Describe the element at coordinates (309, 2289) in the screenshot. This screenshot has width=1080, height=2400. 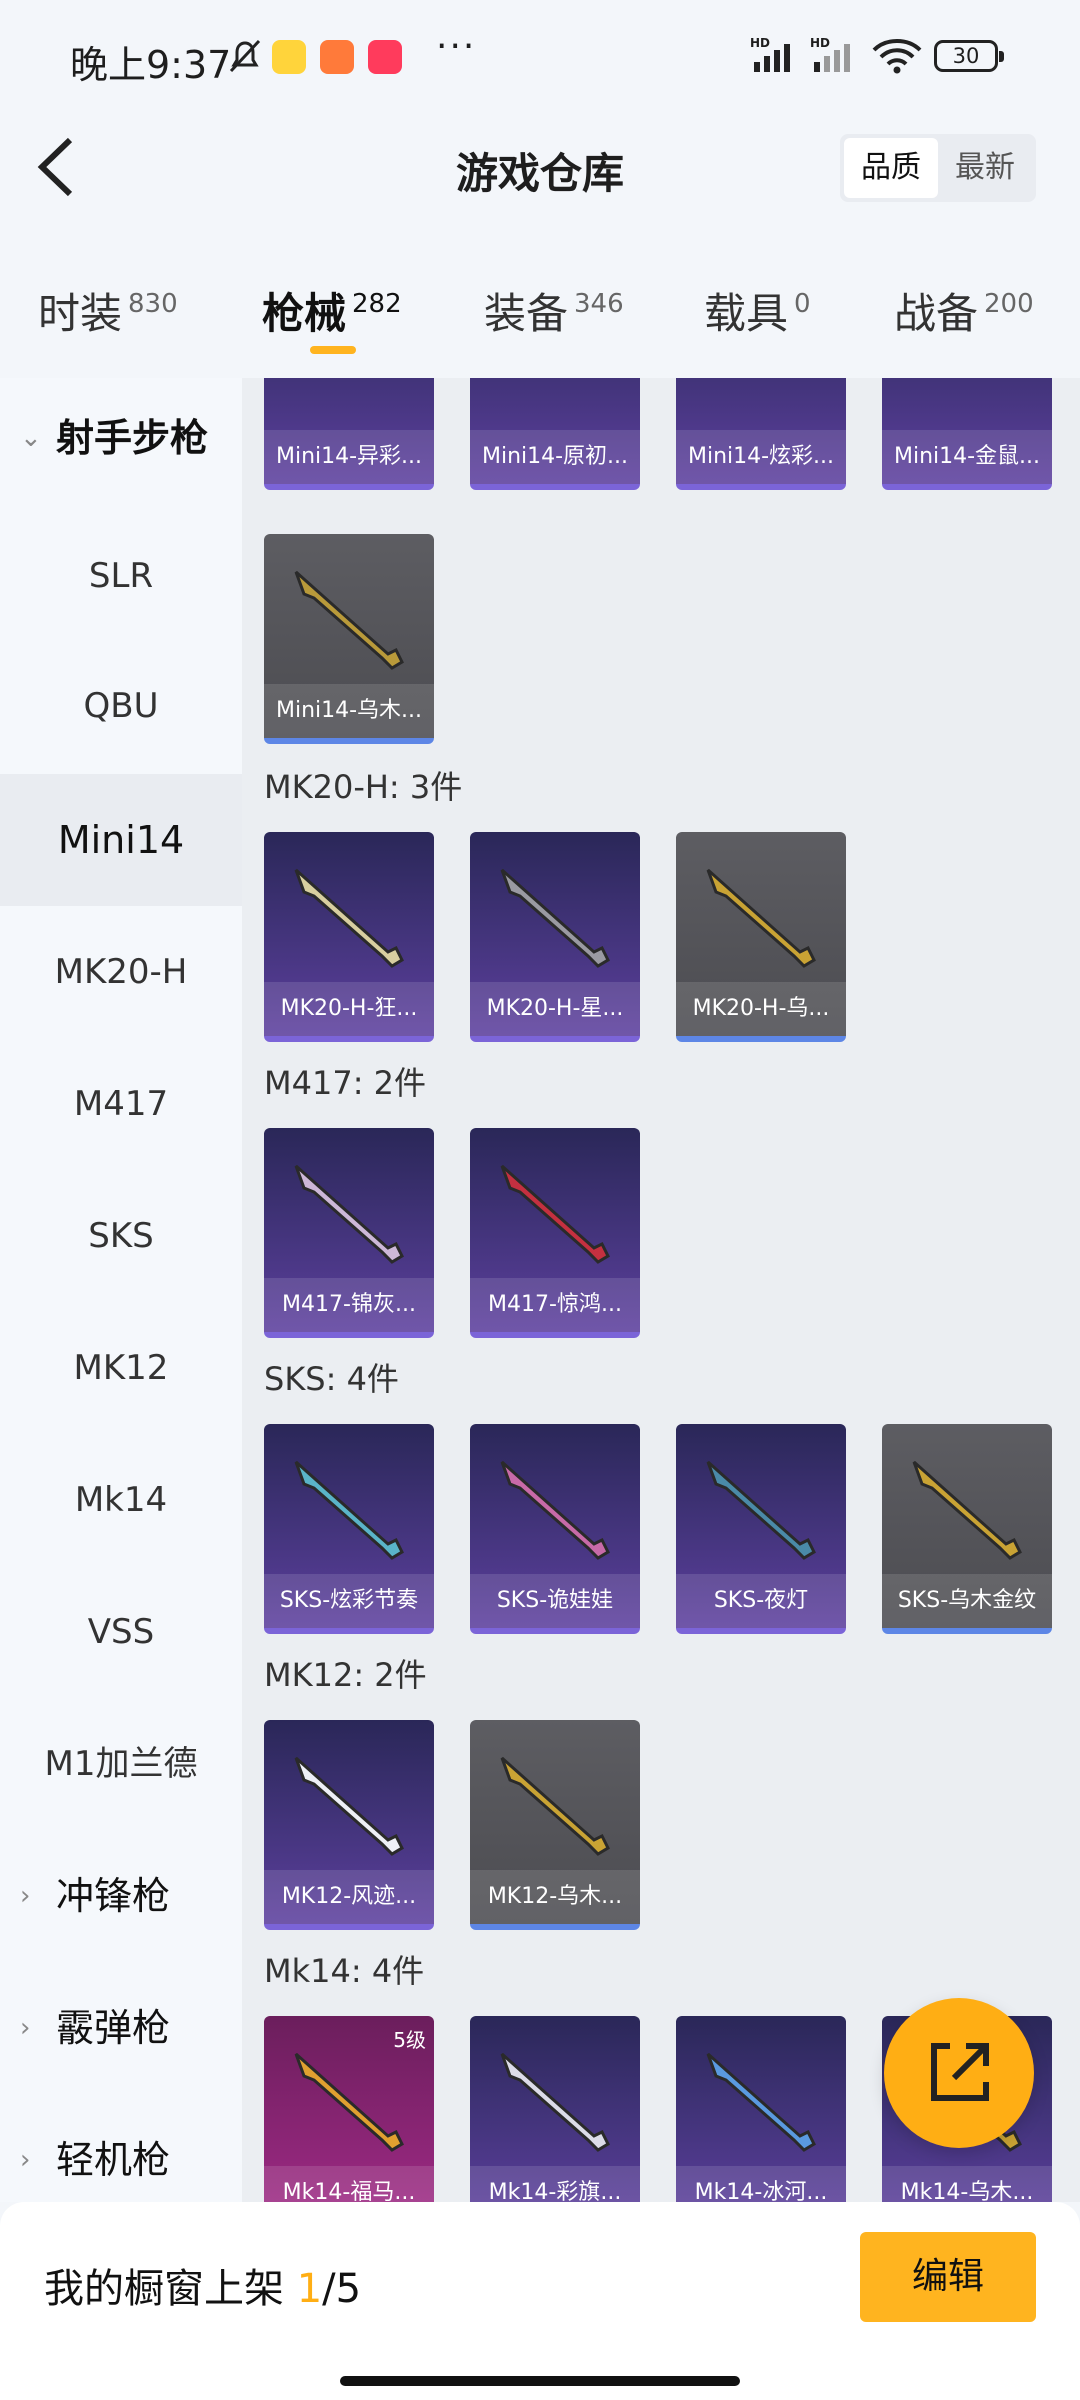
I see `showcase-current-count: 1` at that location.